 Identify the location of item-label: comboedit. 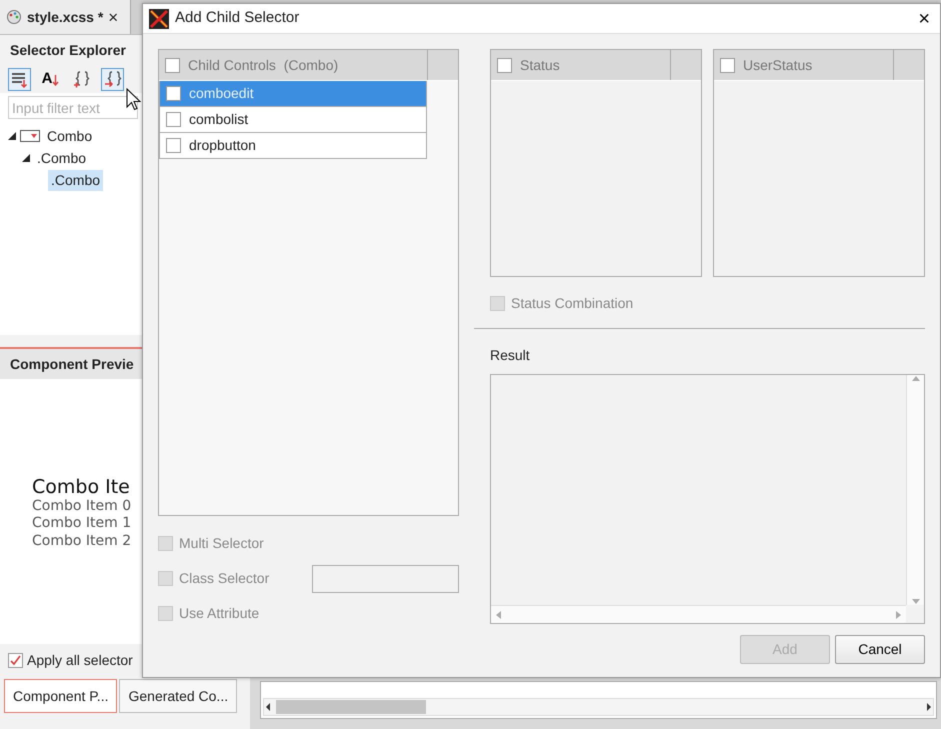
(221, 93).